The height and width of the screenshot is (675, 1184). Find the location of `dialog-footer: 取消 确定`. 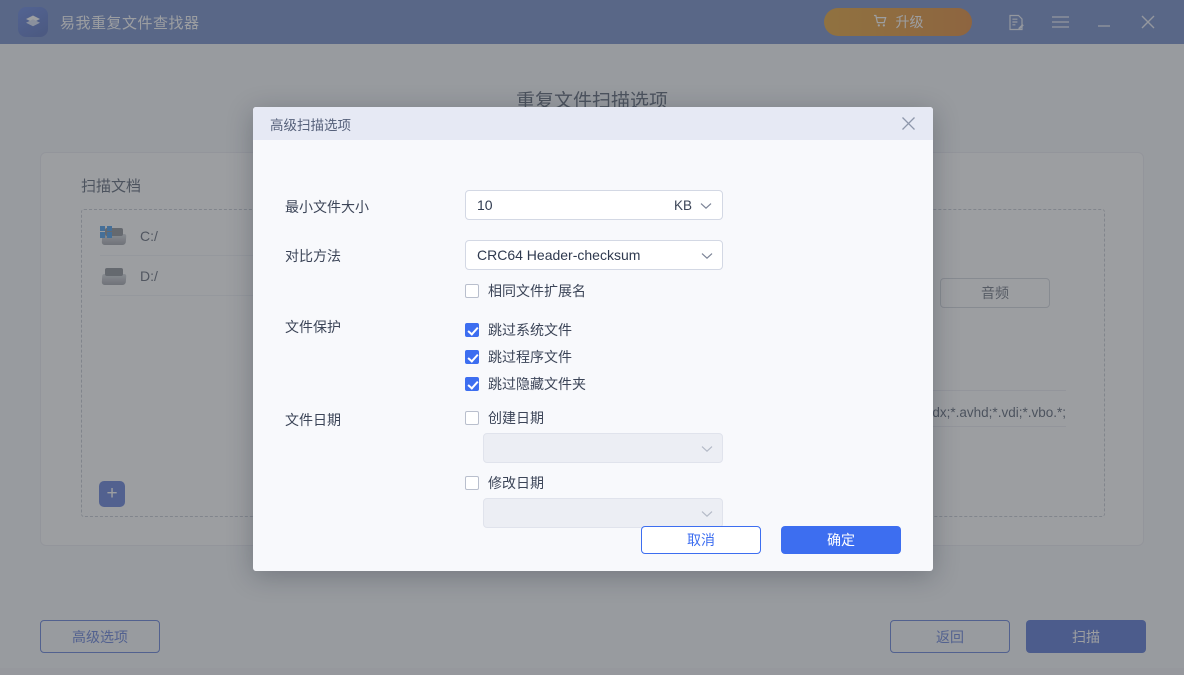

dialog-footer: 取消 确定 is located at coordinates (593, 540).